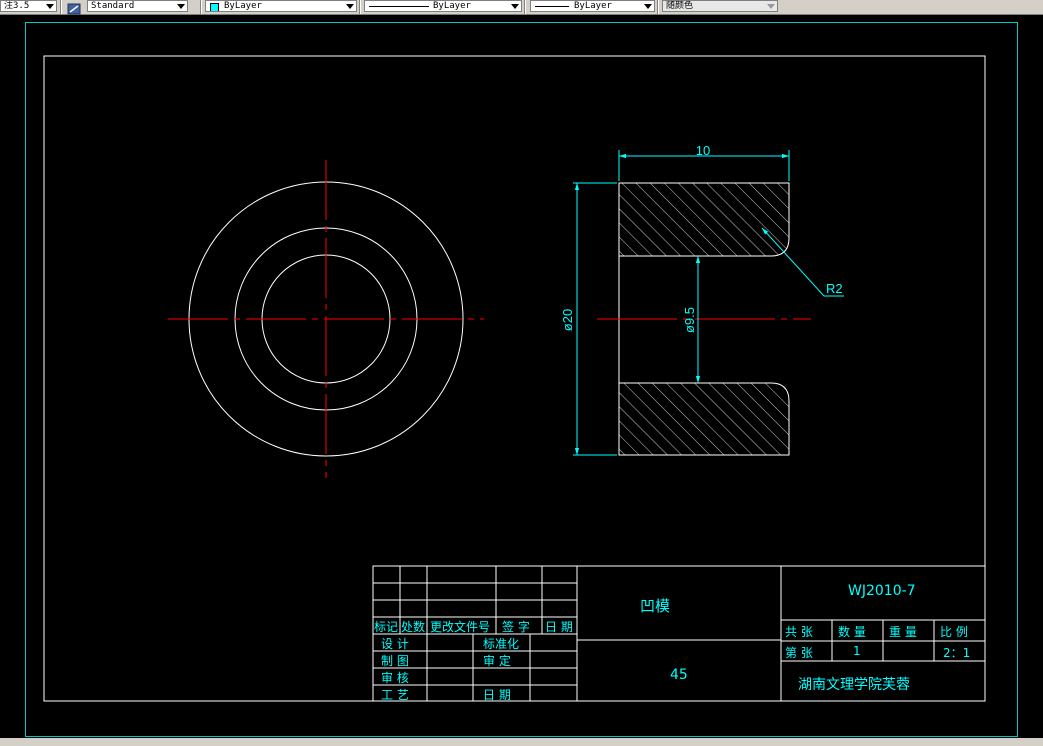 Image resolution: width=1043 pixels, height=746 pixels. What do you see at coordinates (497, 695) in the screenshot?
I see `label-date: 日 期` at bounding box center [497, 695].